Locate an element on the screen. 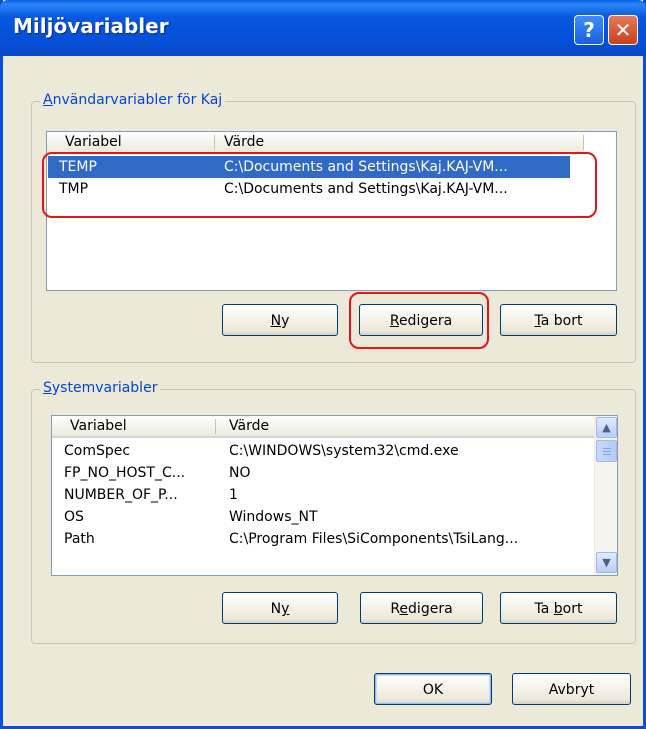  scroll-down-button: ▼ is located at coordinates (606, 562).